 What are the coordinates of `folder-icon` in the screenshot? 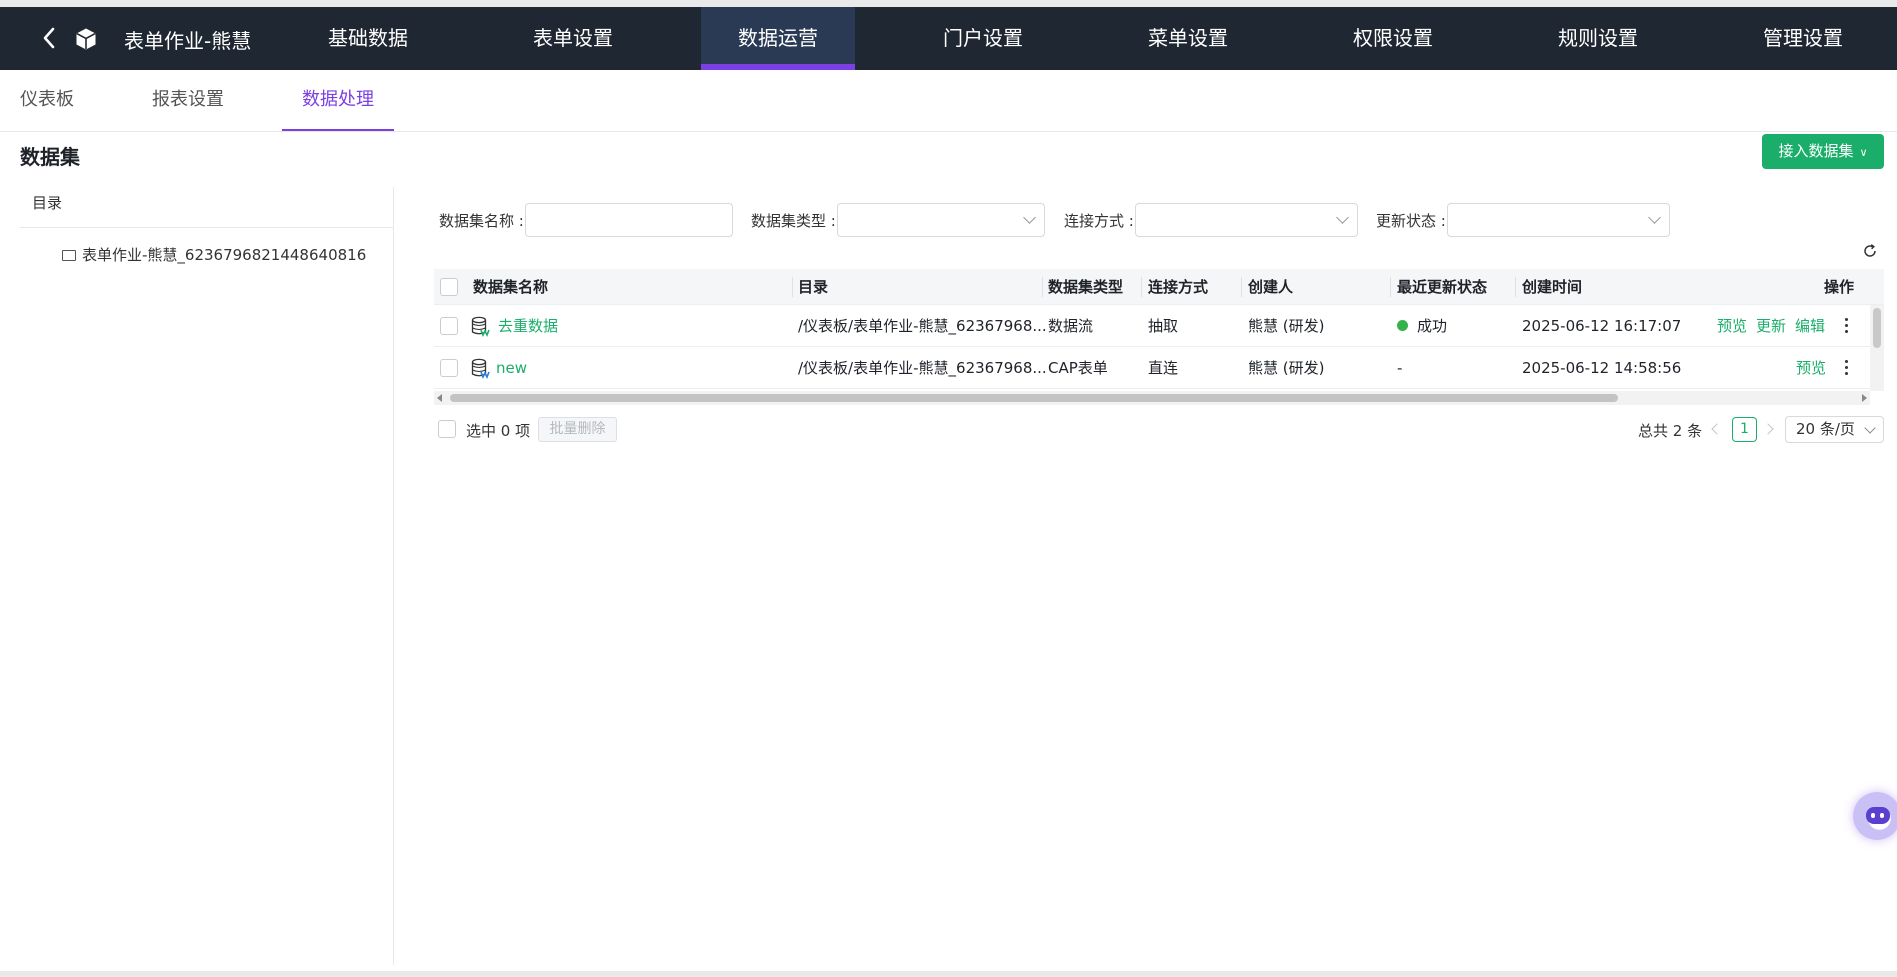 It's located at (69, 255).